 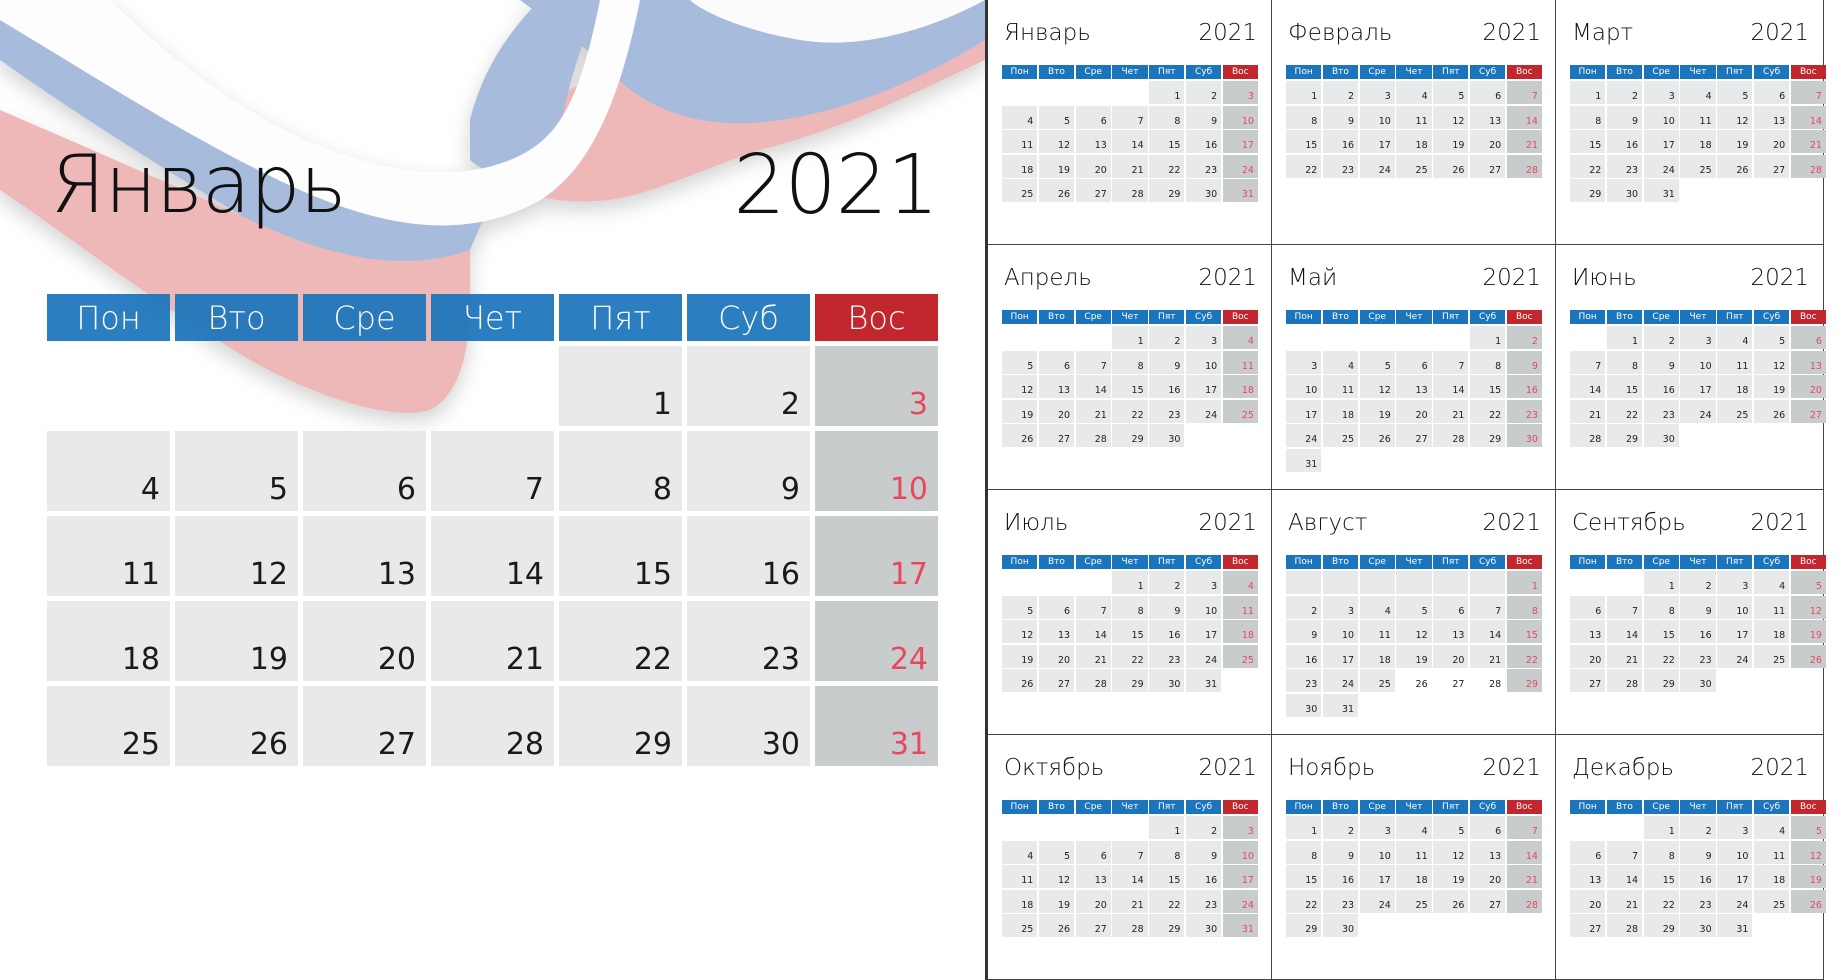 What do you see at coordinates (1377, 117) in the screenshot?
I see `day-cell: 10` at bounding box center [1377, 117].